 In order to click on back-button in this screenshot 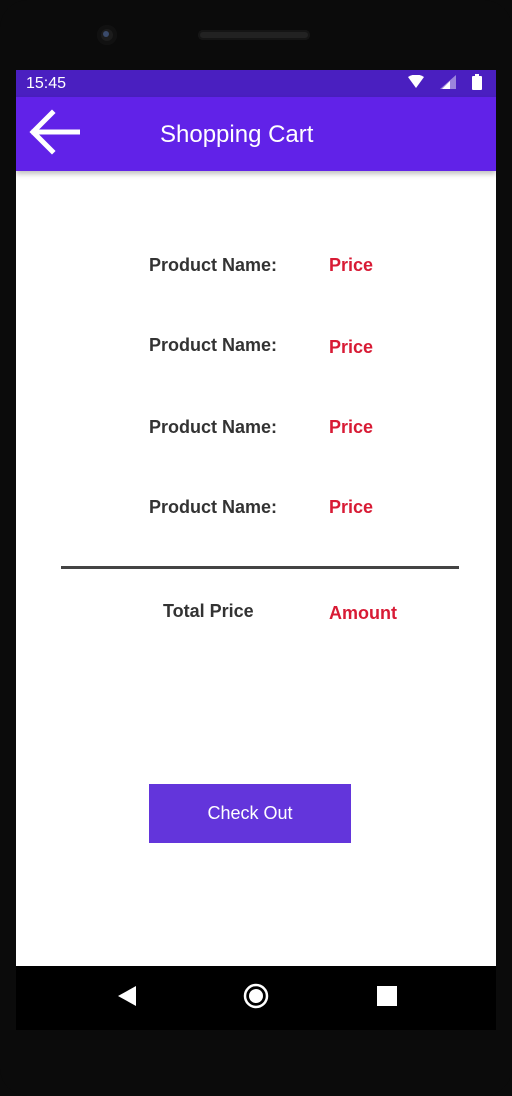, I will do `click(54, 134)`.